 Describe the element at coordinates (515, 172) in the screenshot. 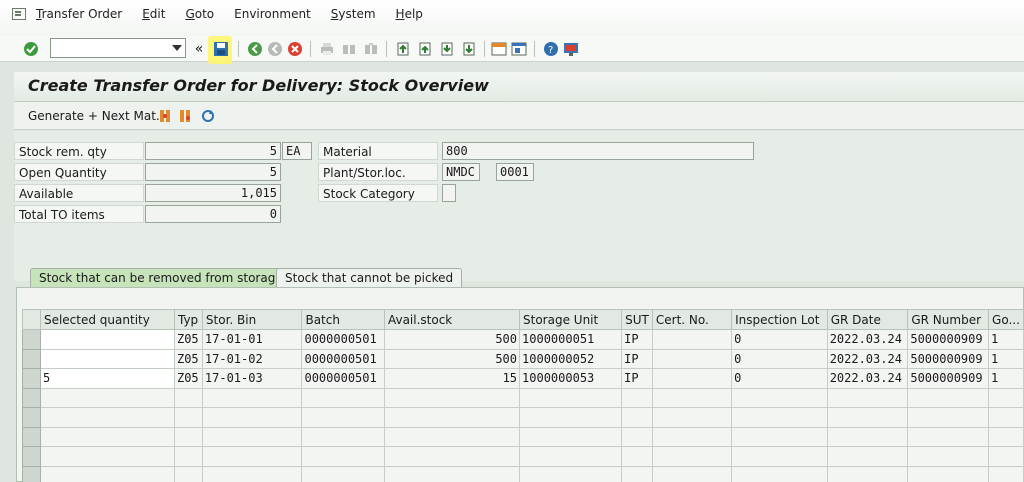

I see `storage-location-field: 0001` at that location.